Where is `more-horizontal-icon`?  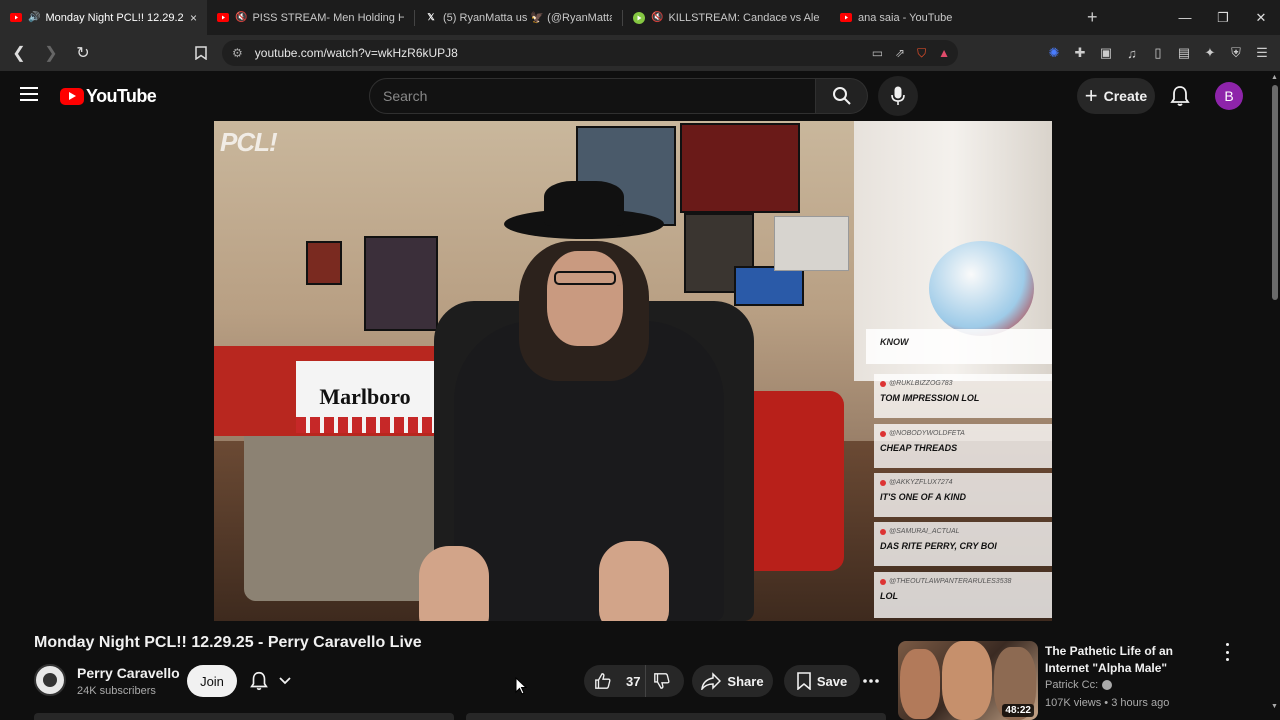 more-horizontal-icon is located at coordinates (871, 681).